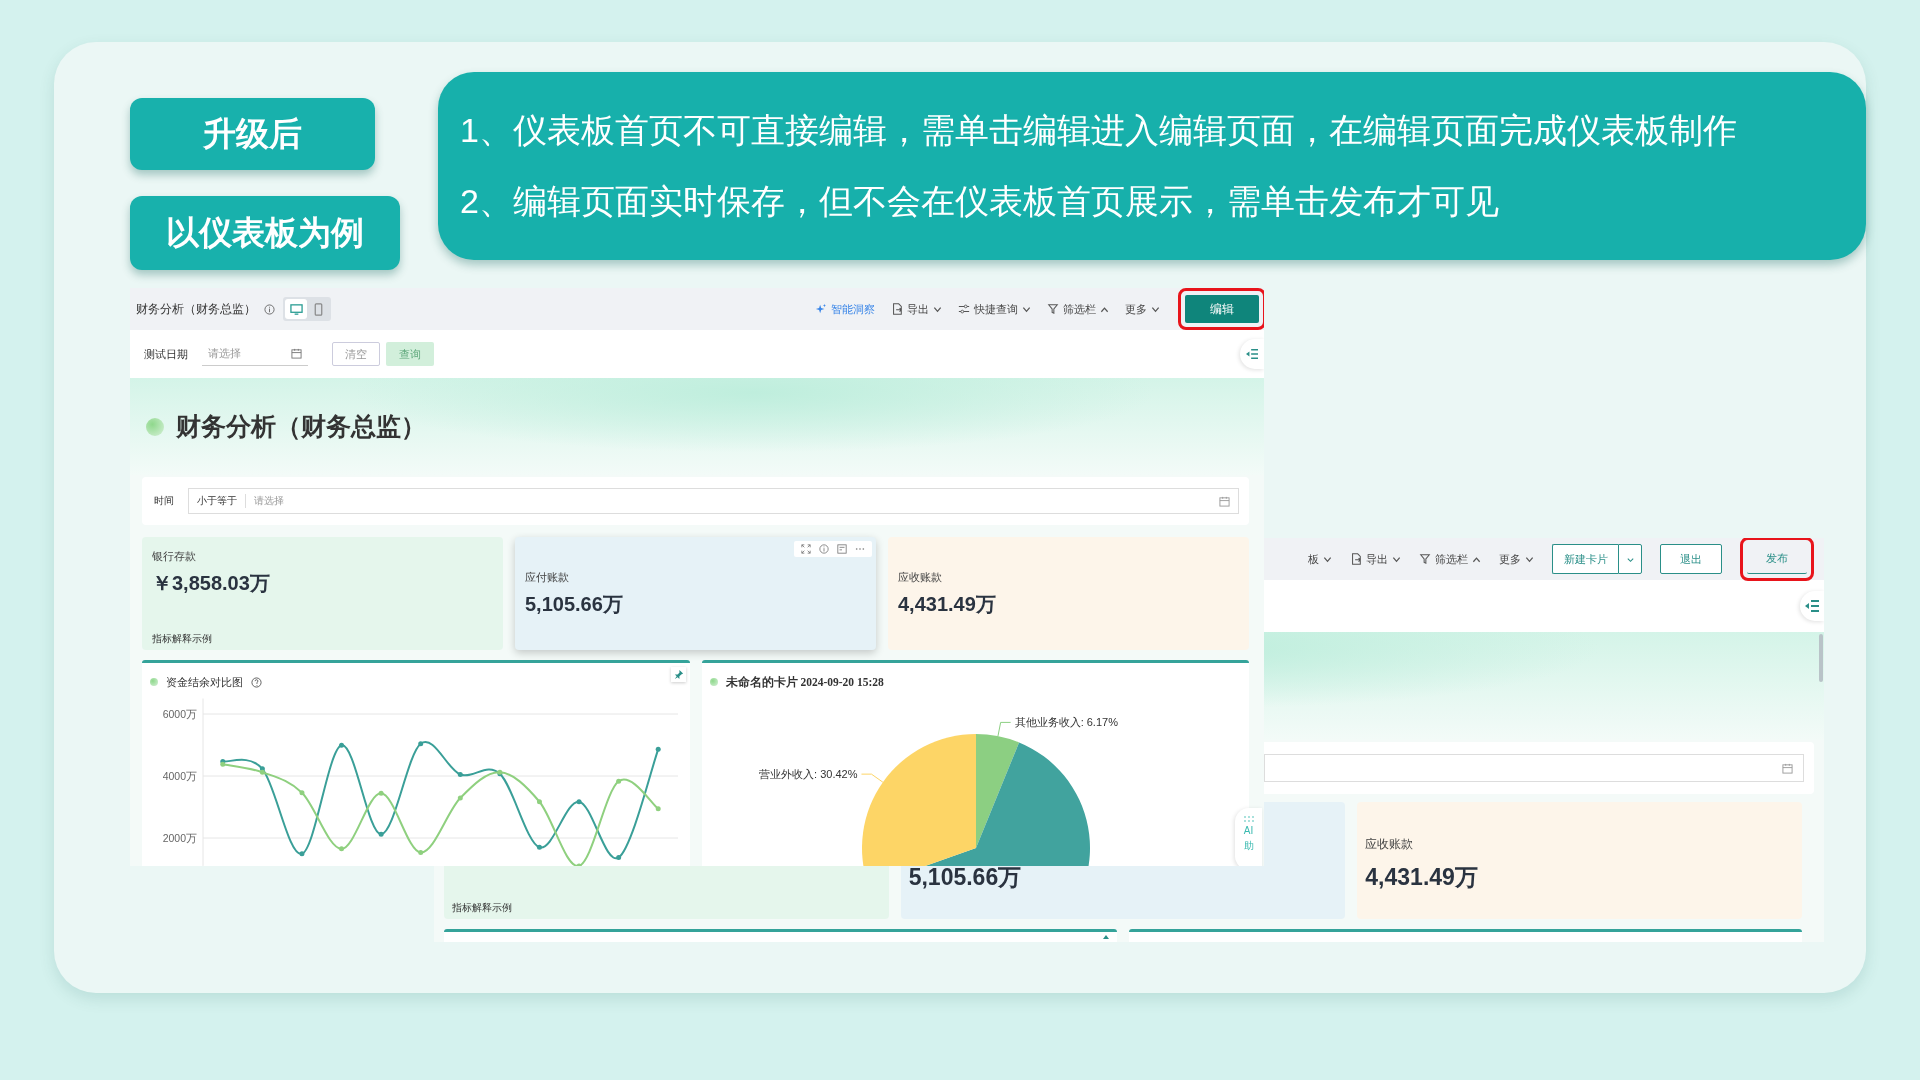 This screenshot has width=1920, height=1080. Describe the element at coordinates (1821, 658) in the screenshot. I see `scrollbar` at that location.